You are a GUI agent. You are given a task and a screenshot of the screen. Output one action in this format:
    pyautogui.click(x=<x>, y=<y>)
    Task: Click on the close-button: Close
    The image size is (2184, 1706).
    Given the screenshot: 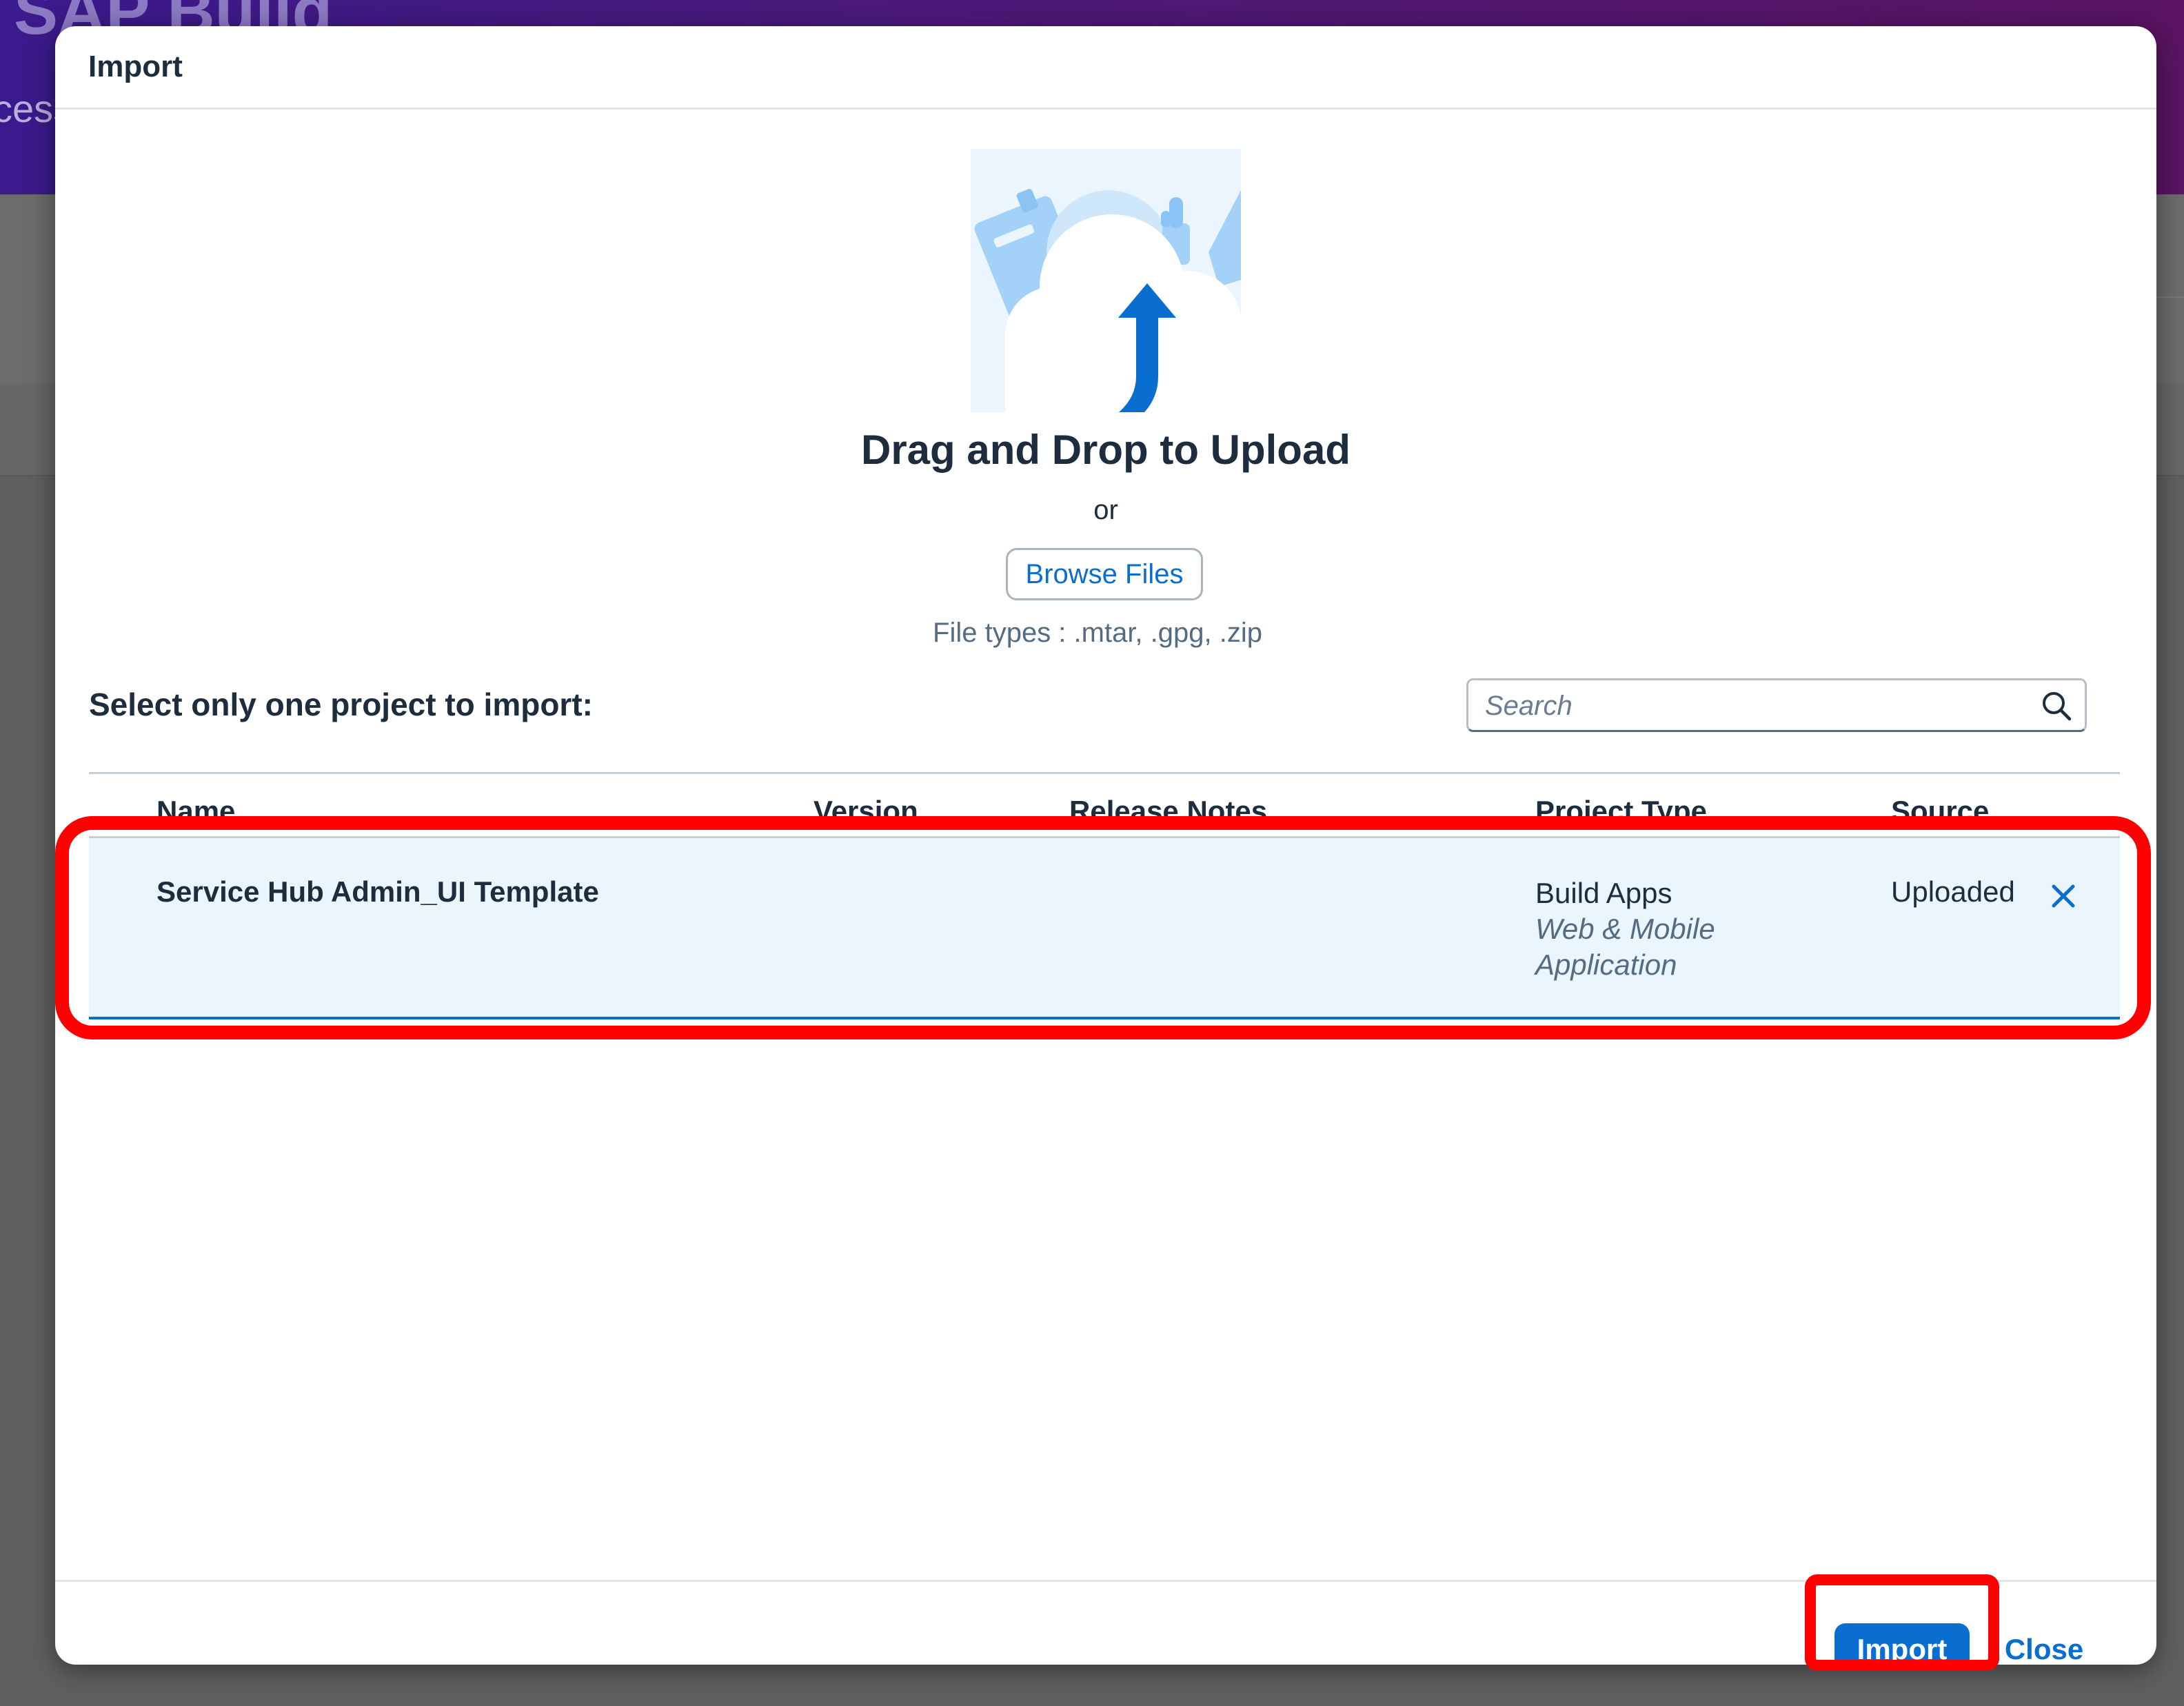 What is the action you would take?
    pyautogui.click(x=2044, y=1644)
    